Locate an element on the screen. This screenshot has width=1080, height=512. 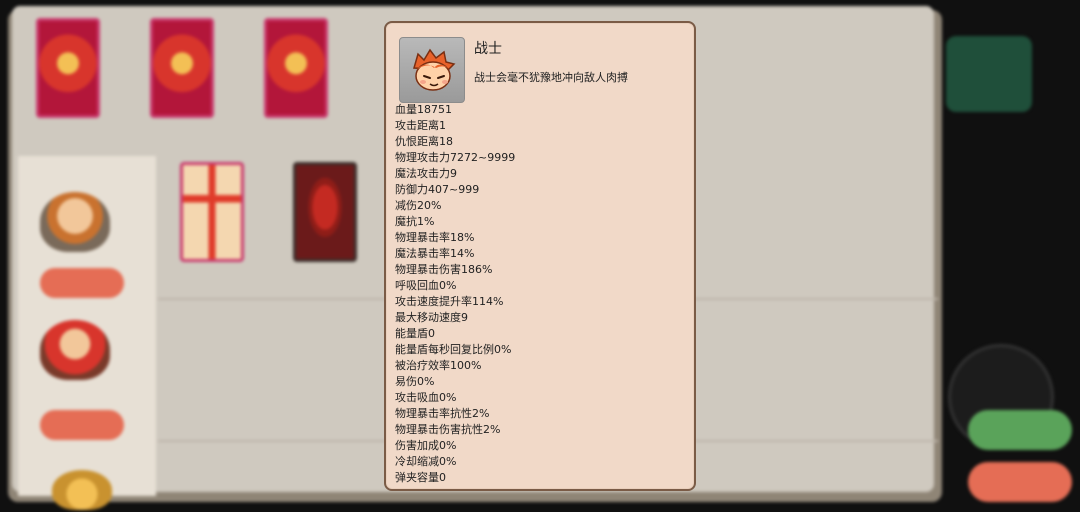
stat-crit-damage-resist: 物理暴击伤害抗性2% is located at coordinates (448, 429).